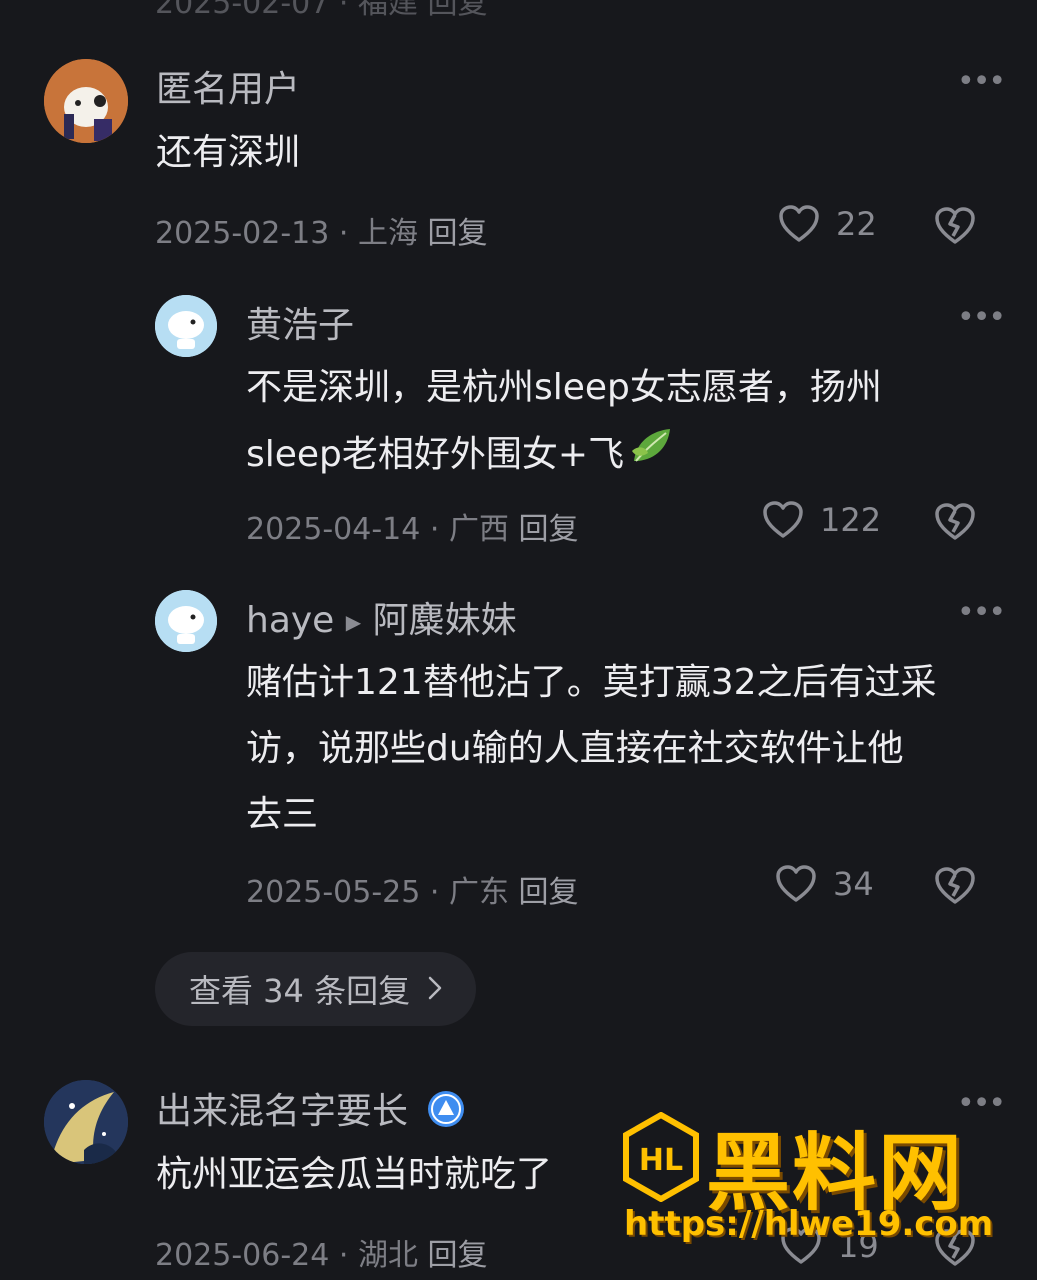 The width and height of the screenshot is (1037, 1280). Describe the element at coordinates (242, 233) in the screenshot. I see `comment-date: 2025-02-13` at that location.